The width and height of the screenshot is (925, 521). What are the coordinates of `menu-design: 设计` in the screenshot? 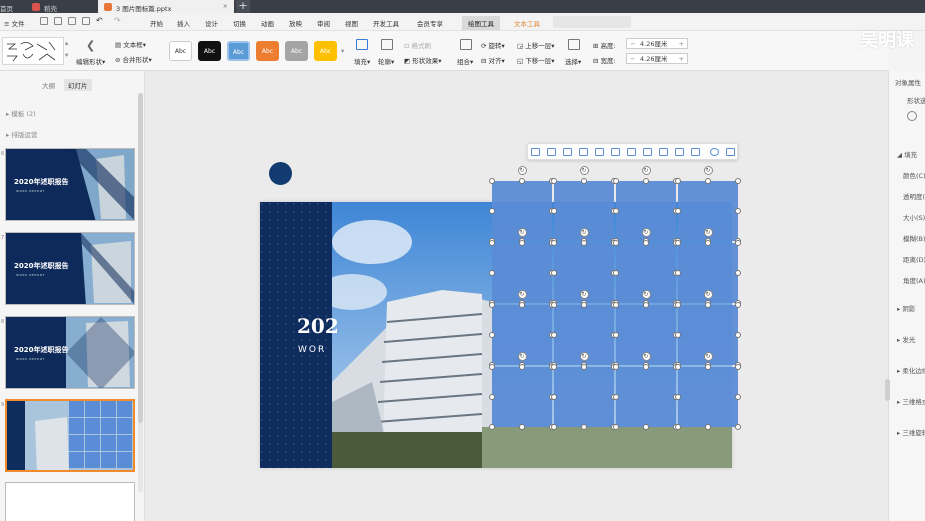 It's located at (211, 23).